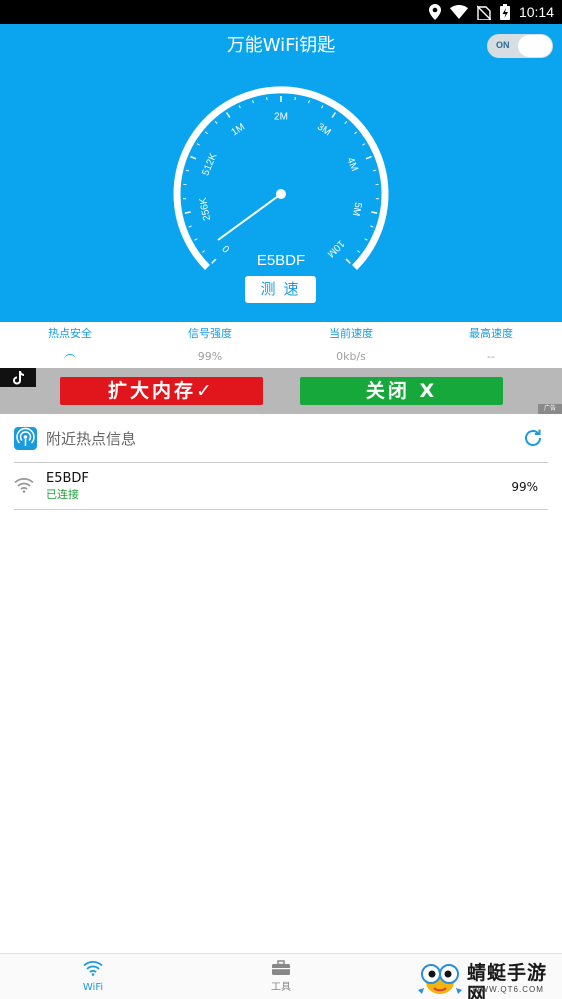 This screenshot has height=999, width=562. I want to click on nav-tools: 工具, so click(281, 977).